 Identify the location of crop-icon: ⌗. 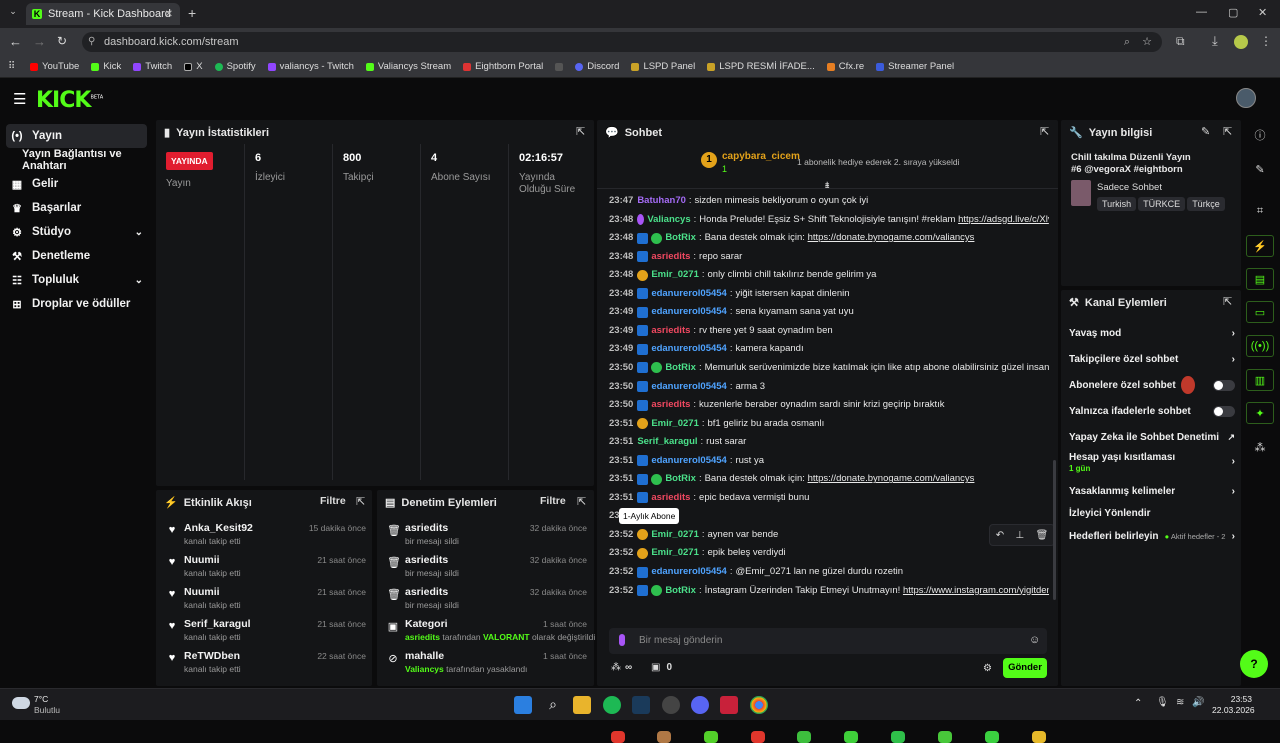
(1260, 211).